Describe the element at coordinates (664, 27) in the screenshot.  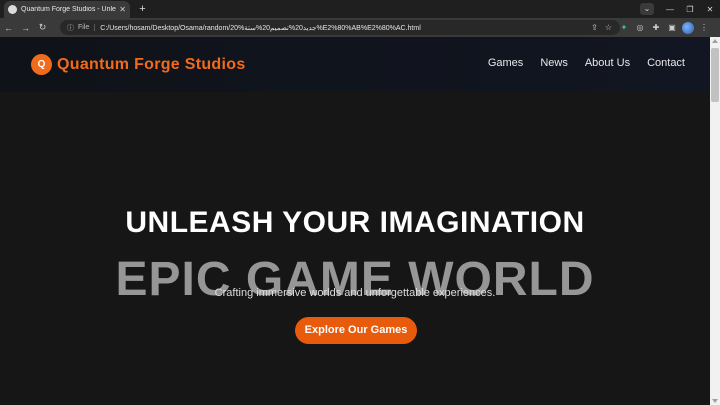
I see `extension-toolbar: ✦ ◎ ✚ ▣ ⋮` at that location.